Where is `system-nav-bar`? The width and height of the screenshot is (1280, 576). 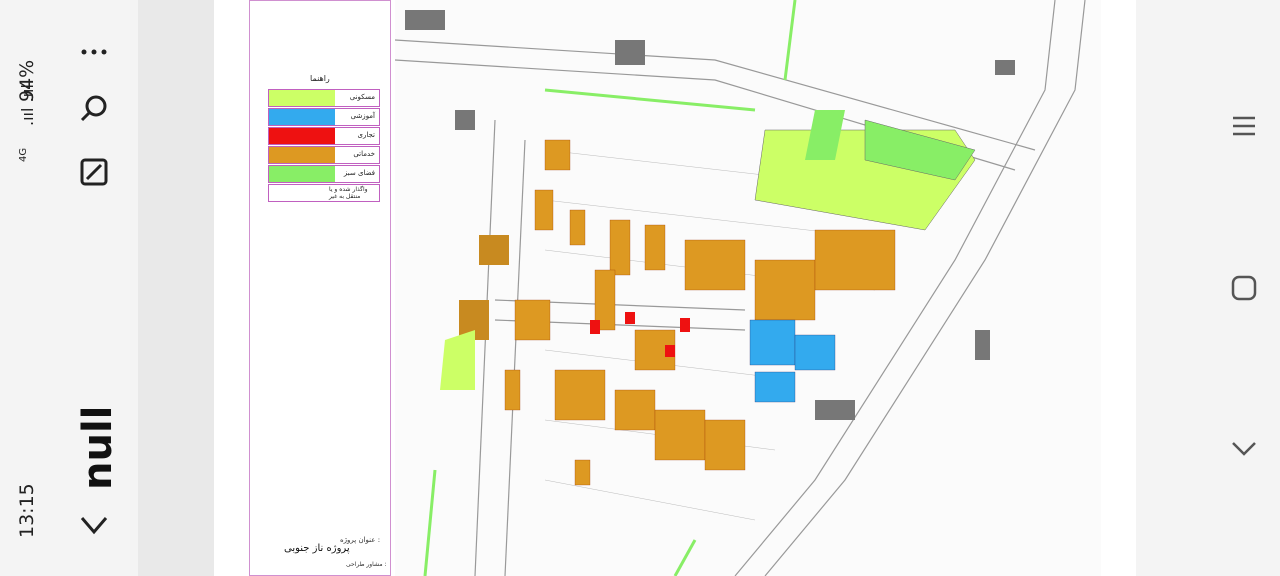
system-nav-bar is located at coordinates (1208, 288).